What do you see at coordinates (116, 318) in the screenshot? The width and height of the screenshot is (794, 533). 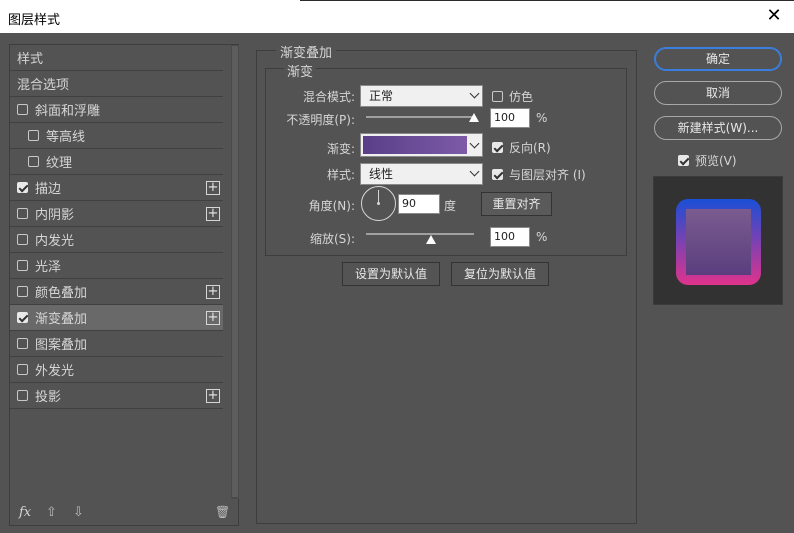 I see `sidebar-item: 渐变叠加 +` at bounding box center [116, 318].